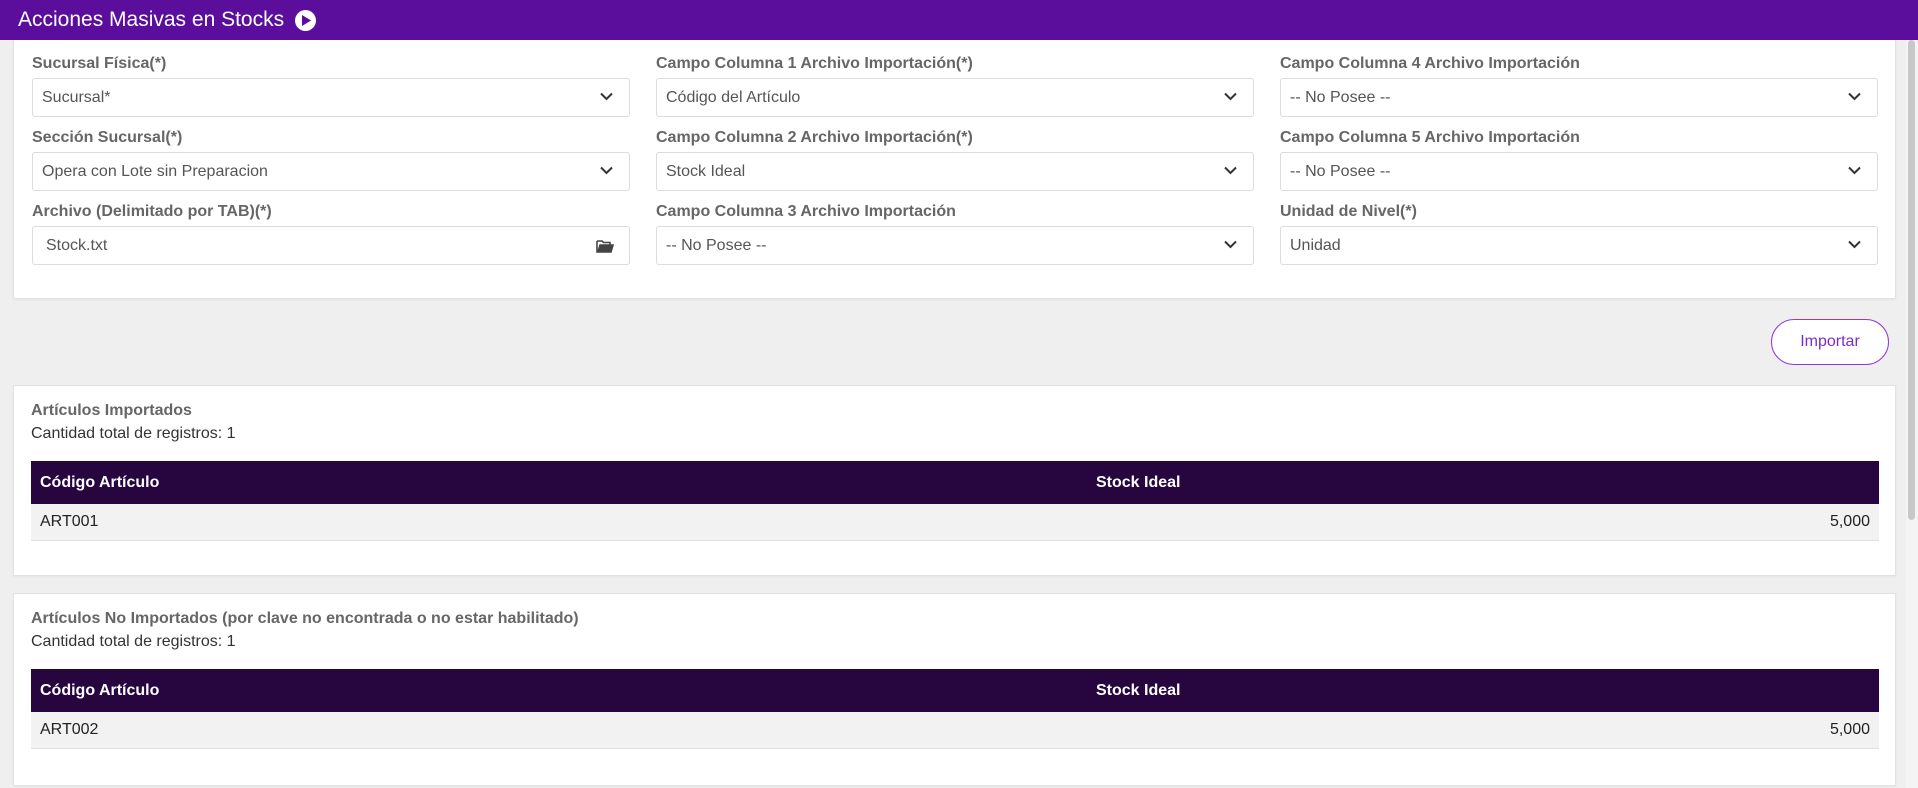 The image size is (1918, 788). Describe the element at coordinates (1430, 63) in the screenshot. I see `campo-columna-4-label: Campo Columna 4 Archivo Importación` at that location.